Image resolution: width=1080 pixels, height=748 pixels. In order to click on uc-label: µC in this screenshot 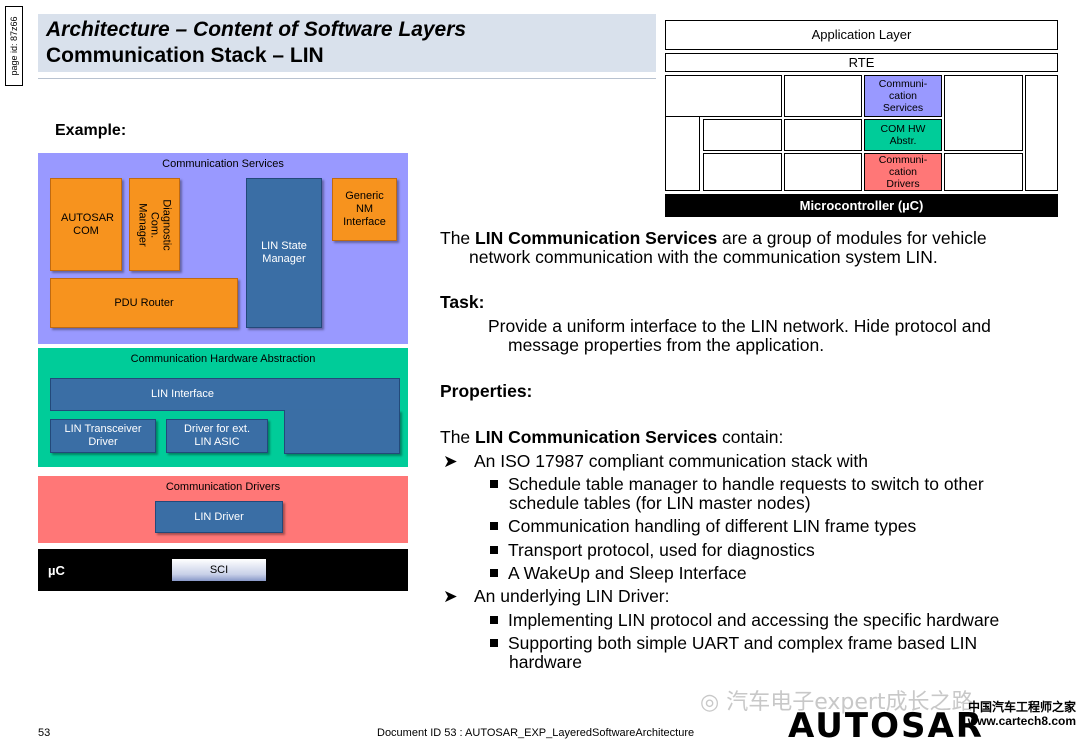, I will do `click(56, 570)`.